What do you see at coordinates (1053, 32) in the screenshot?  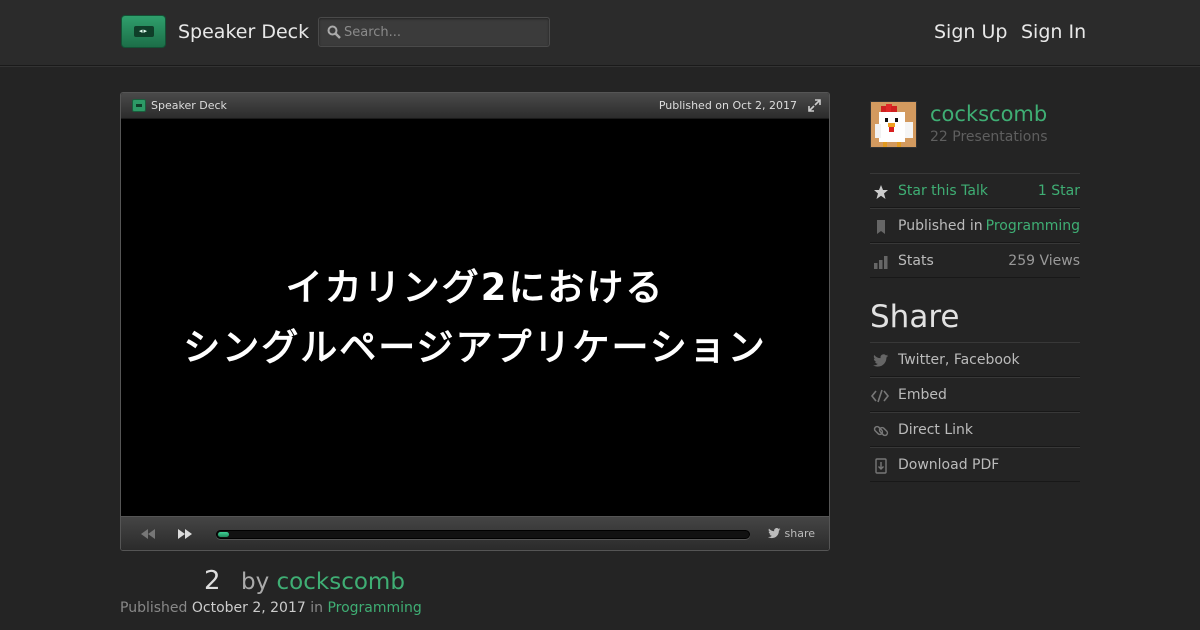 I see `sign-in-link: Sign In` at bounding box center [1053, 32].